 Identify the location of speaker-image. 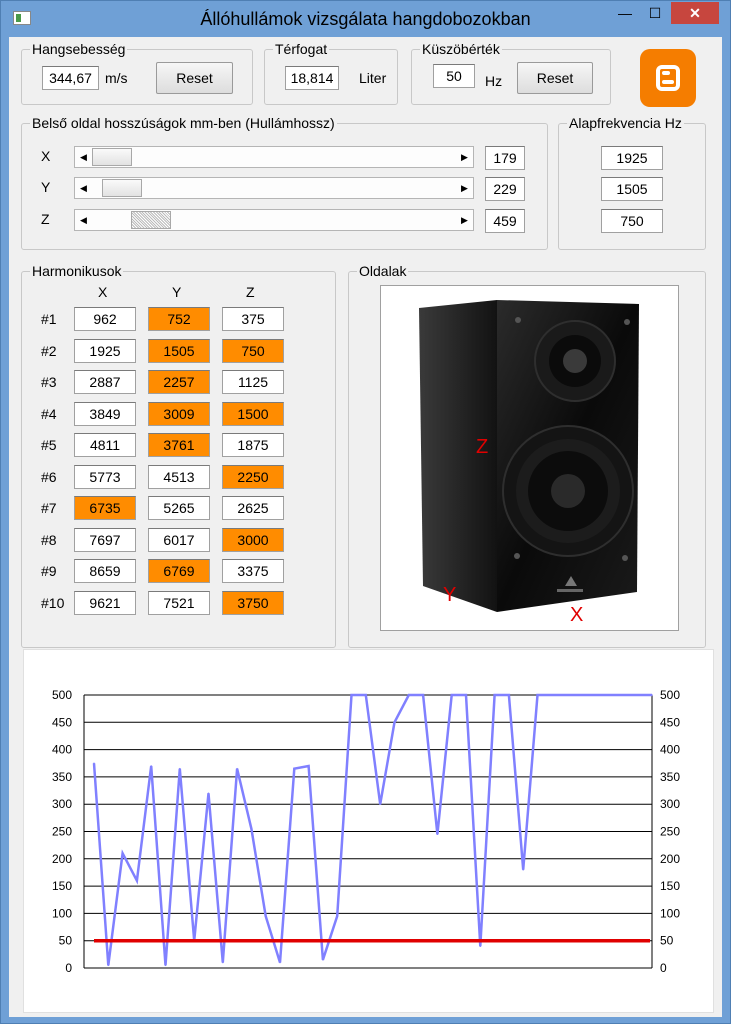
(529, 456).